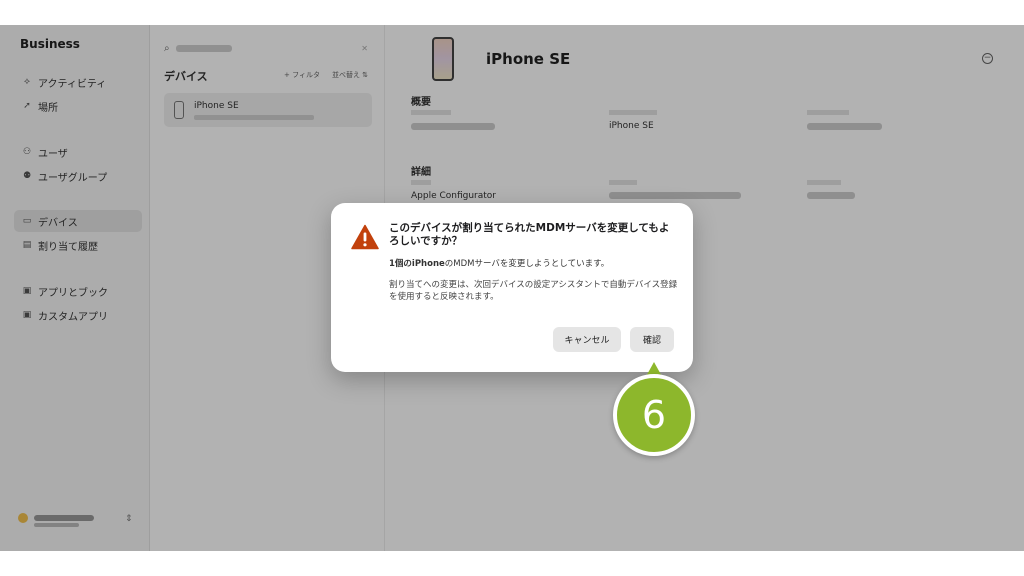  Describe the element at coordinates (417, 264) in the screenshot. I see `dialog-message-bold: 1個のiPhone` at that location.